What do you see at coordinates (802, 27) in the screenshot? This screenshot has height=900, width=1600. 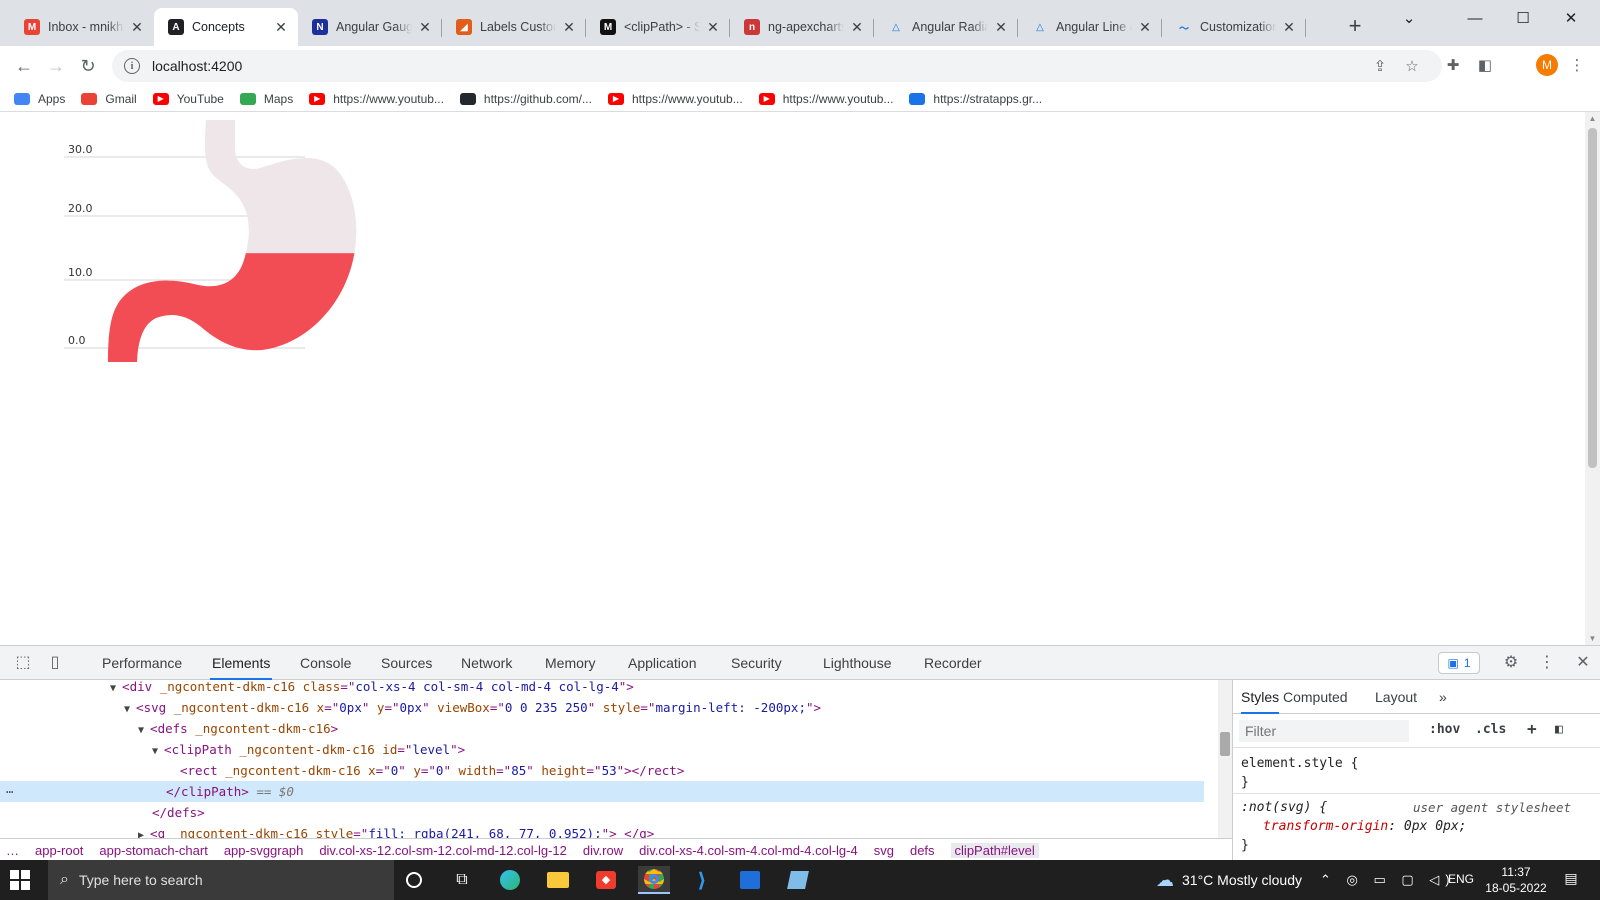 I see `browser-tab: n ng-apexcharts - ✕` at bounding box center [802, 27].